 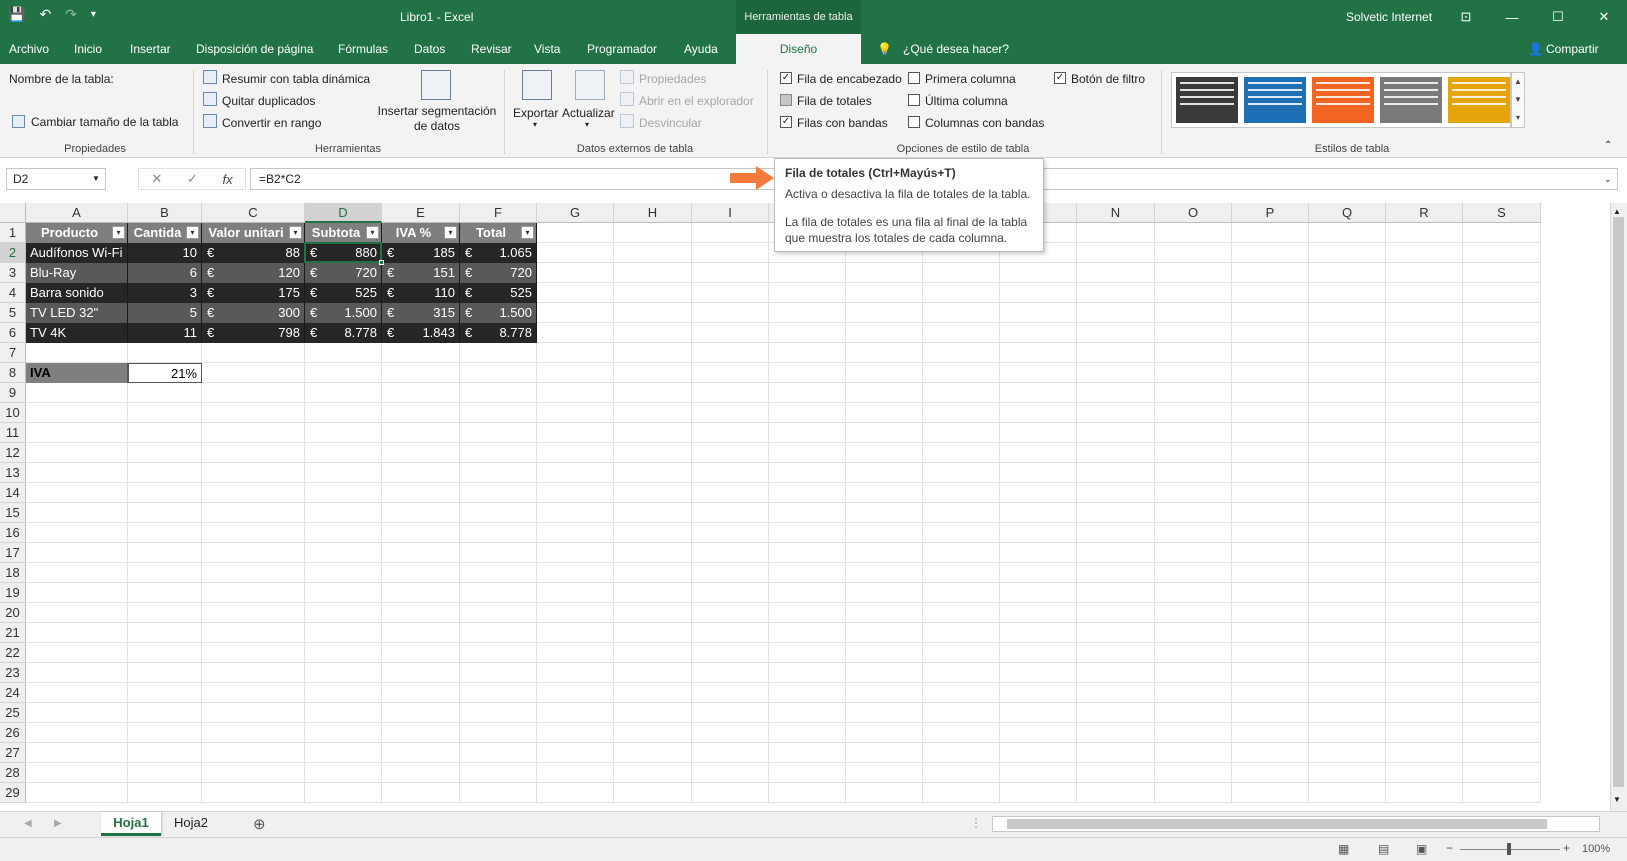 I want to click on save-icon: 💾, so click(x=16, y=14).